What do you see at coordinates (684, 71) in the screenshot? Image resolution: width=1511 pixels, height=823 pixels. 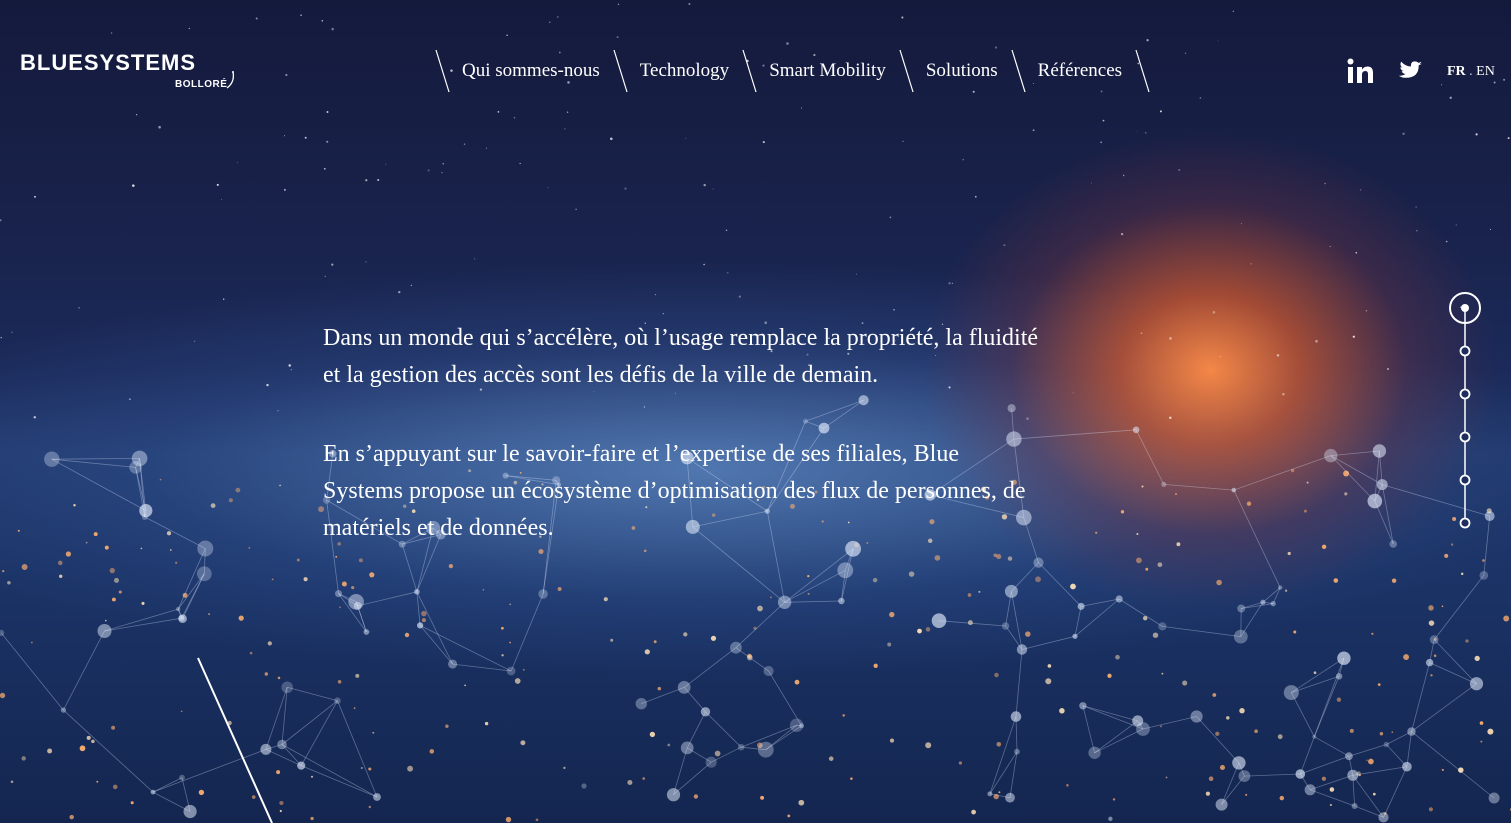 I see `nav-item-technology: Technology` at bounding box center [684, 71].